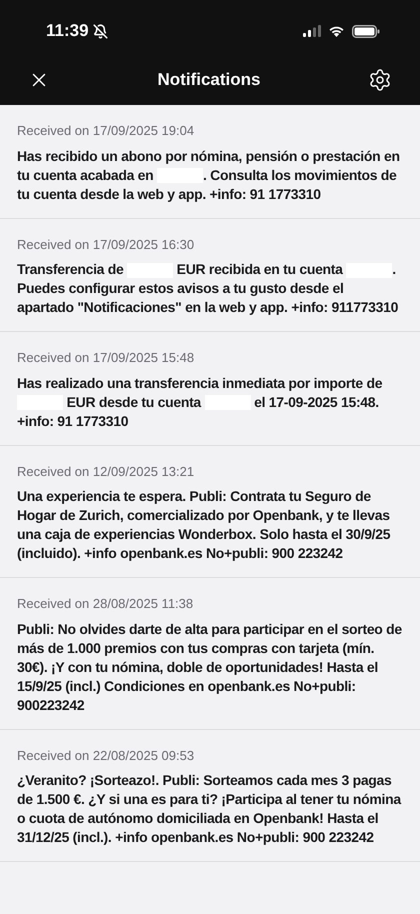  I want to click on status-time: 11:39, so click(67, 31).